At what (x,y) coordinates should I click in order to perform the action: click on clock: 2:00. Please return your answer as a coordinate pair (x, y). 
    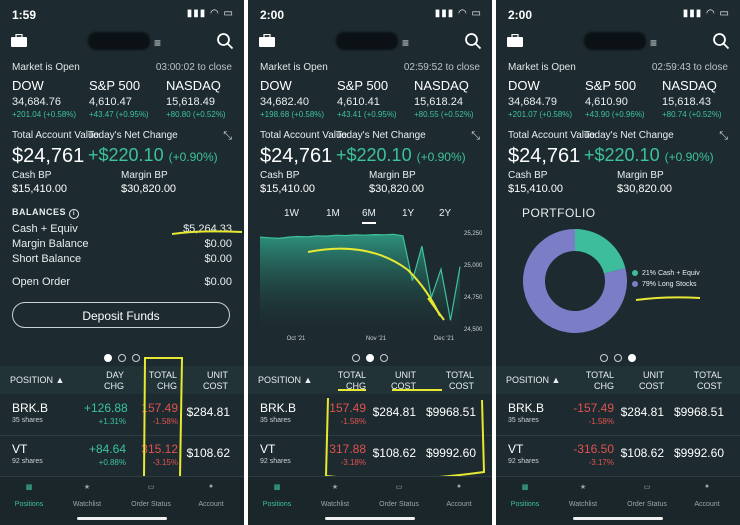
    Looking at the image, I should click on (520, 15).